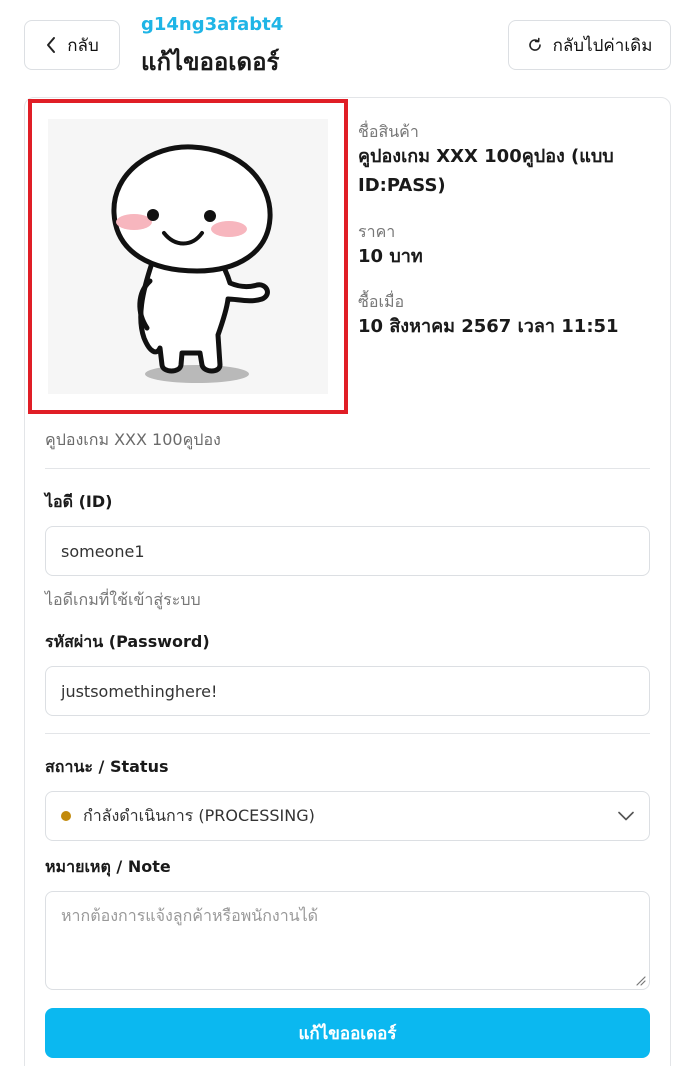 The width and height of the screenshot is (698, 1066). Describe the element at coordinates (347, 551) in the screenshot. I see `id-input: someone1` at that location.